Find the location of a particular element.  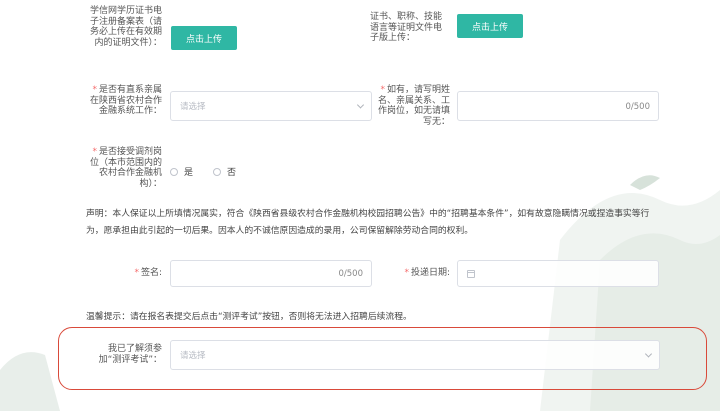

adjust-radio-no: 否 is located at coordinates (224, 171).